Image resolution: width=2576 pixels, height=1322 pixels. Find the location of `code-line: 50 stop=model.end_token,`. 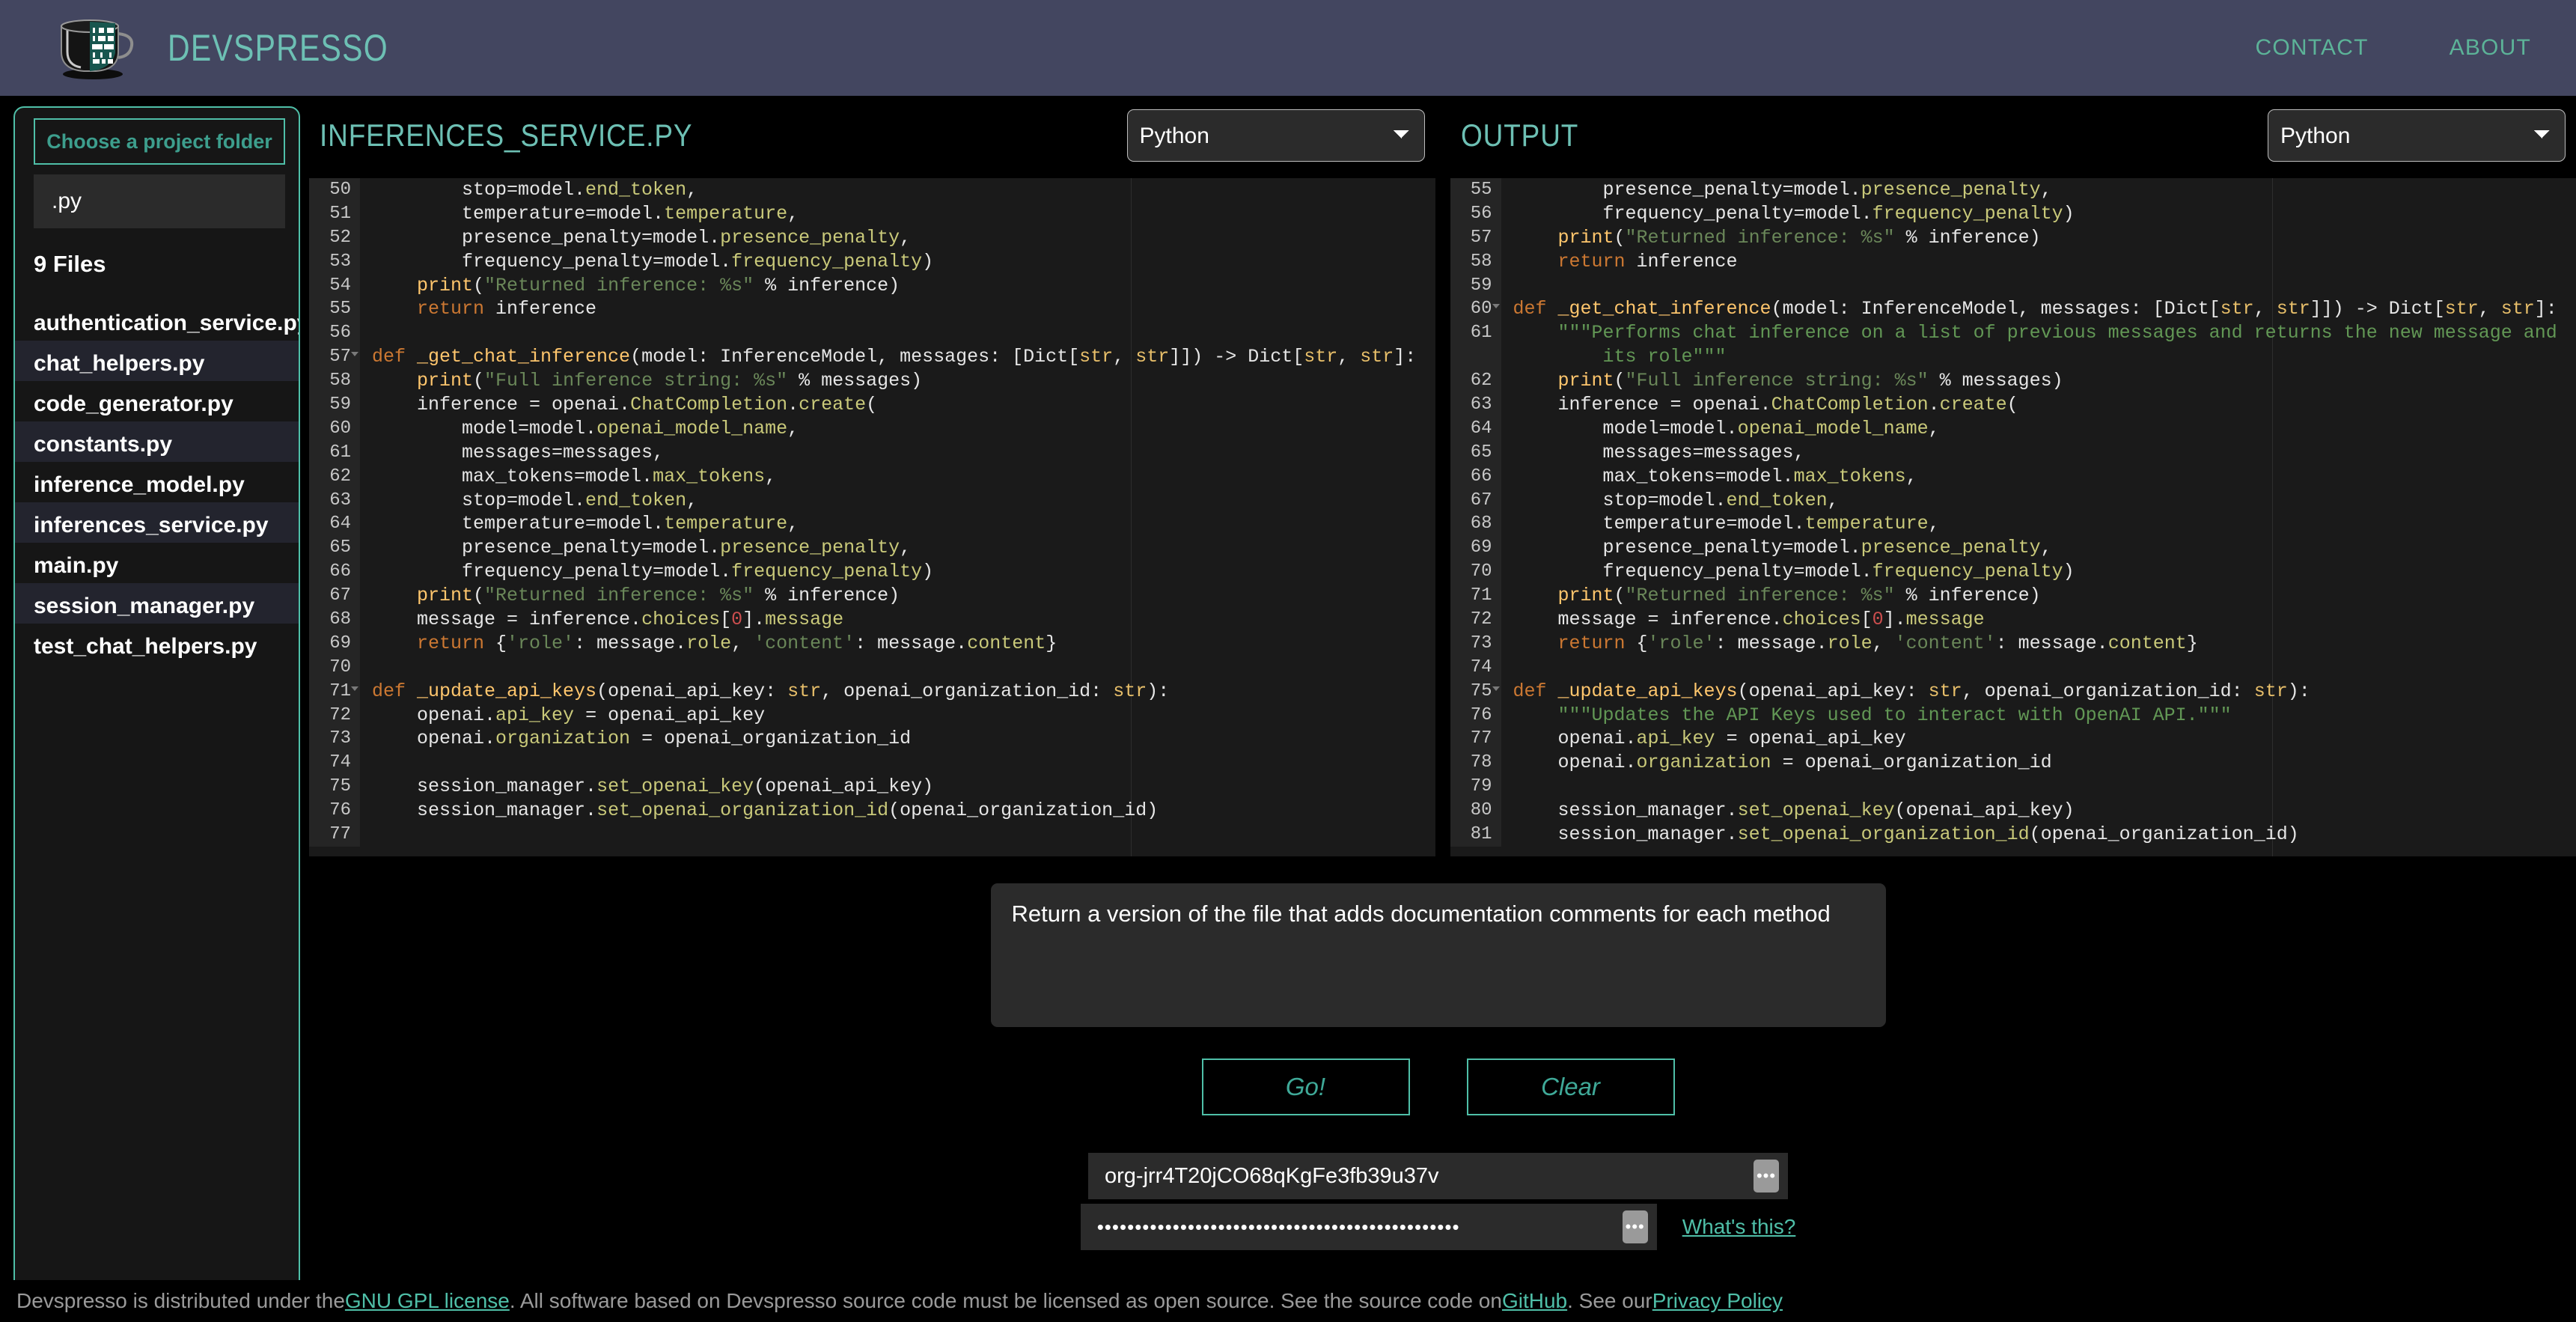

code-line: 50 stop=model.end_token, is located at coordinates (872, 190).